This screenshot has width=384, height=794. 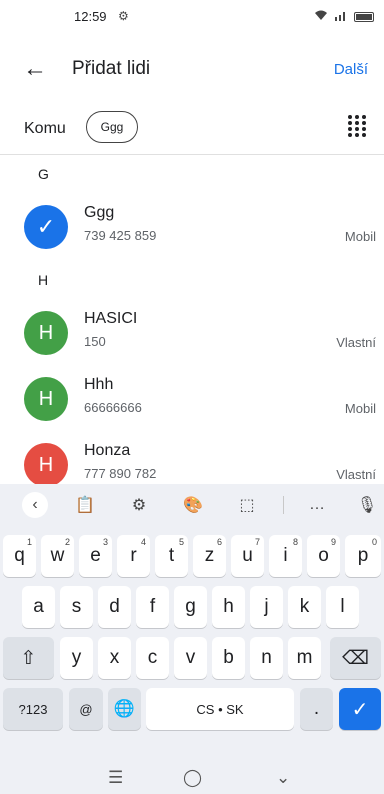 What do you see at coordinates (95, 341) in the screenshot?
I see `contact-number: 150` at bounding box center [95, 341].